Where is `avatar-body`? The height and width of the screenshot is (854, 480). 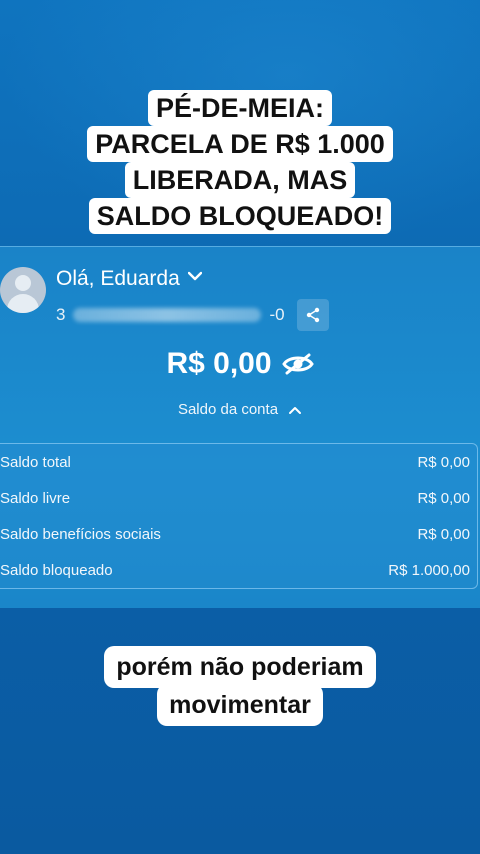 avatar-body is located at coordinates (23, 303).